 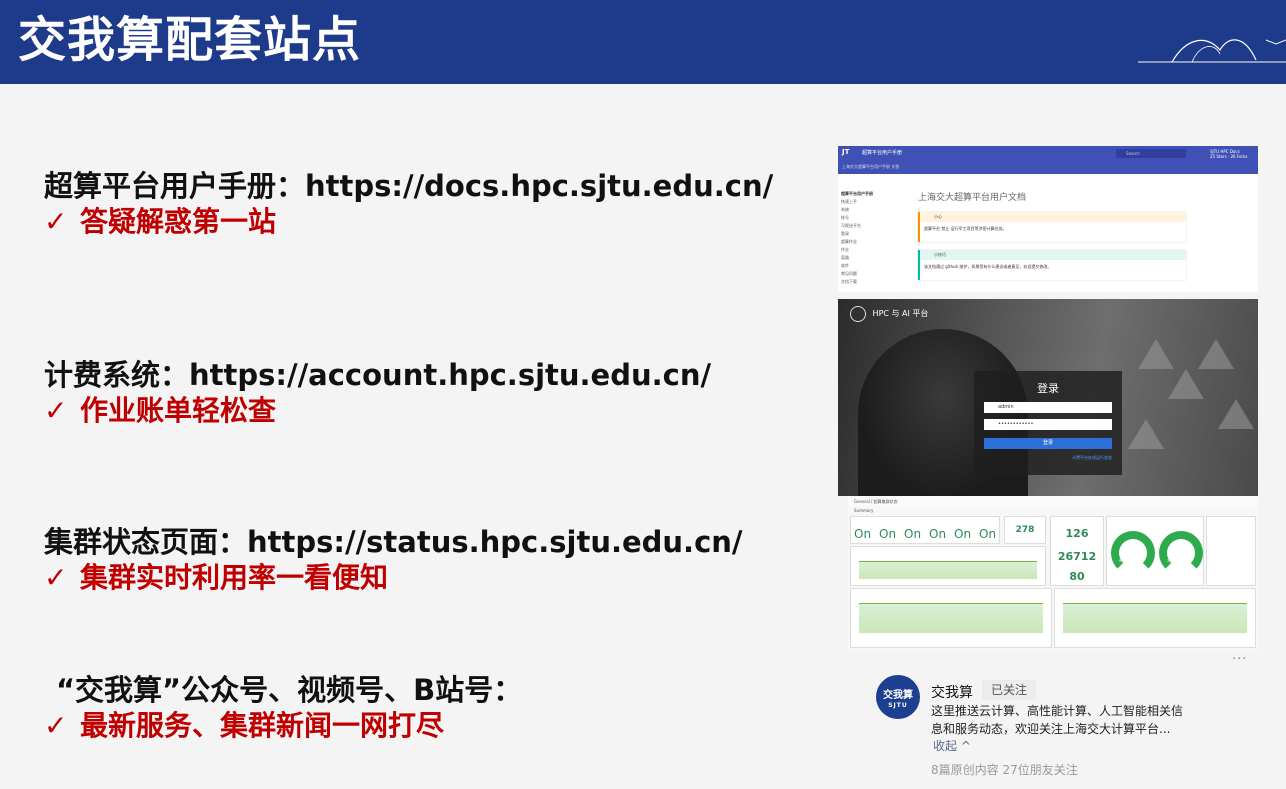 I want to click on docs-nav-item: 容器, so click(x=857, y=258).